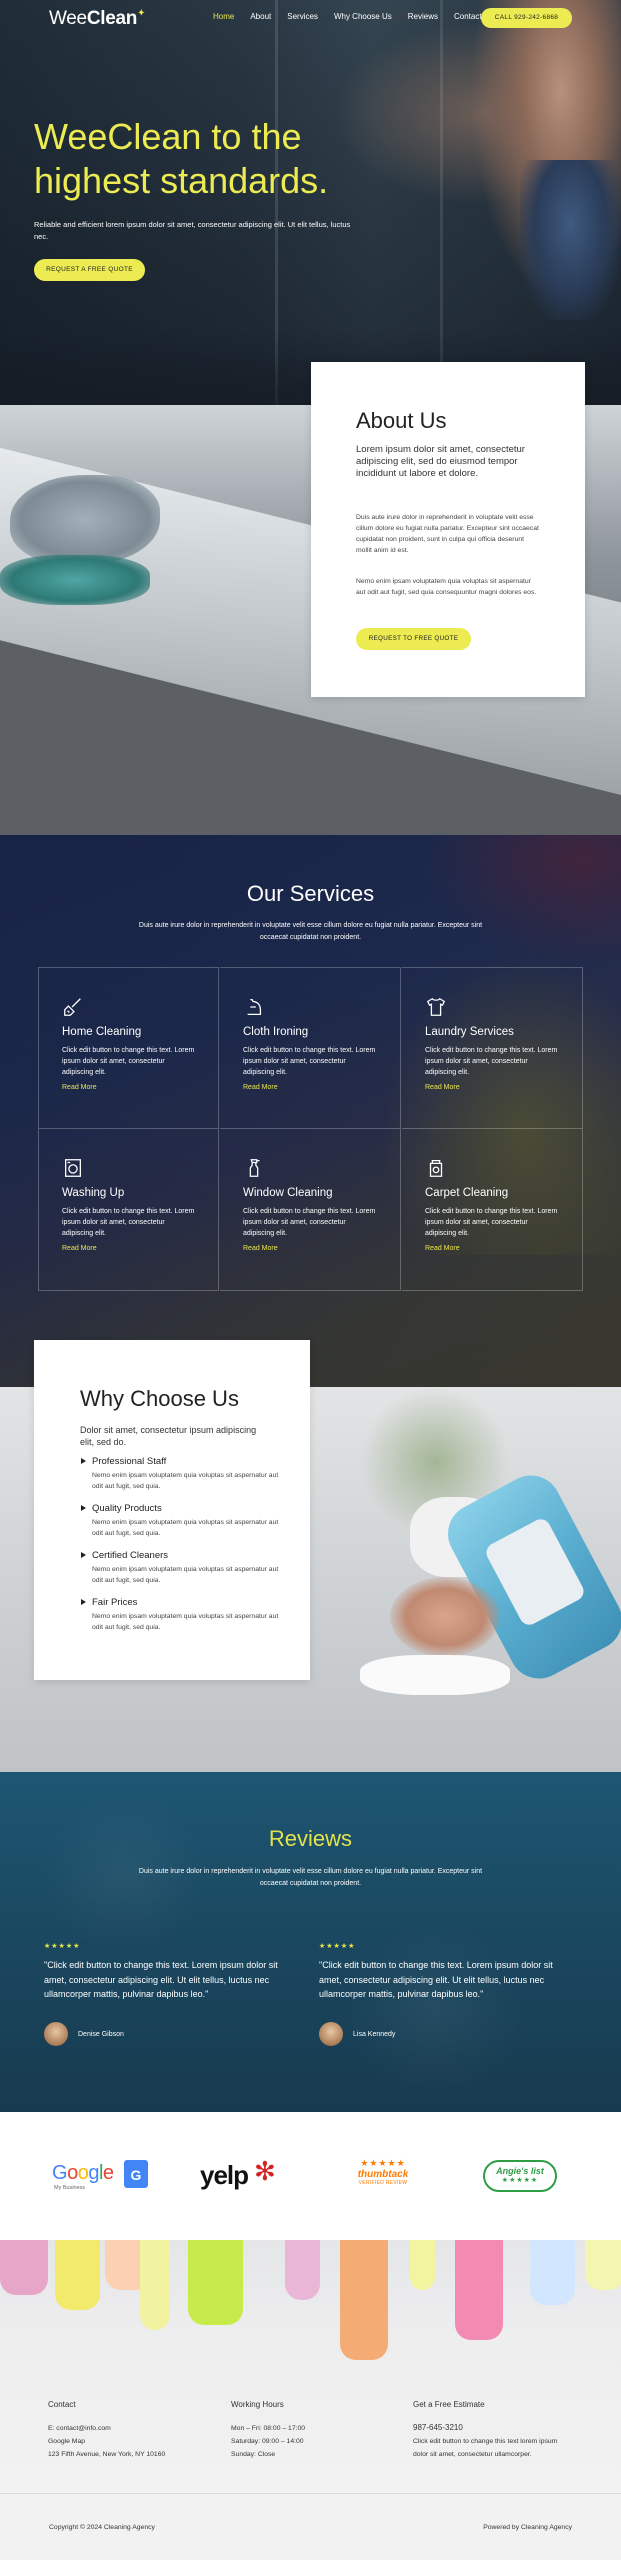 Image resolution: width=621 pixels, height=2560 pixels. What do you see at coordinates (73, 1168) in the screenshot?
I see `washing-machine-icon` at bounding box center [73, 1168].